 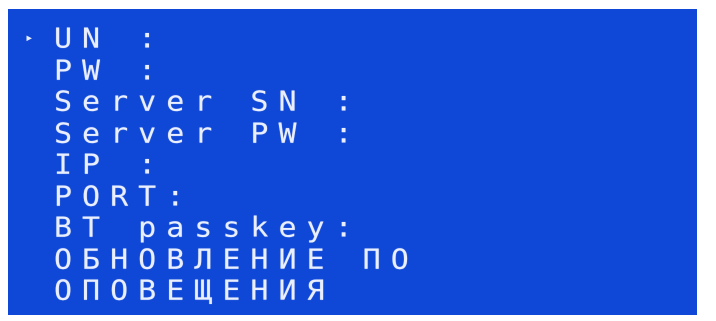 What do you see at coordinates (110, 38) in the screenshot?
I see `menu-item-label: UN :` at bounding box center [110, 38].